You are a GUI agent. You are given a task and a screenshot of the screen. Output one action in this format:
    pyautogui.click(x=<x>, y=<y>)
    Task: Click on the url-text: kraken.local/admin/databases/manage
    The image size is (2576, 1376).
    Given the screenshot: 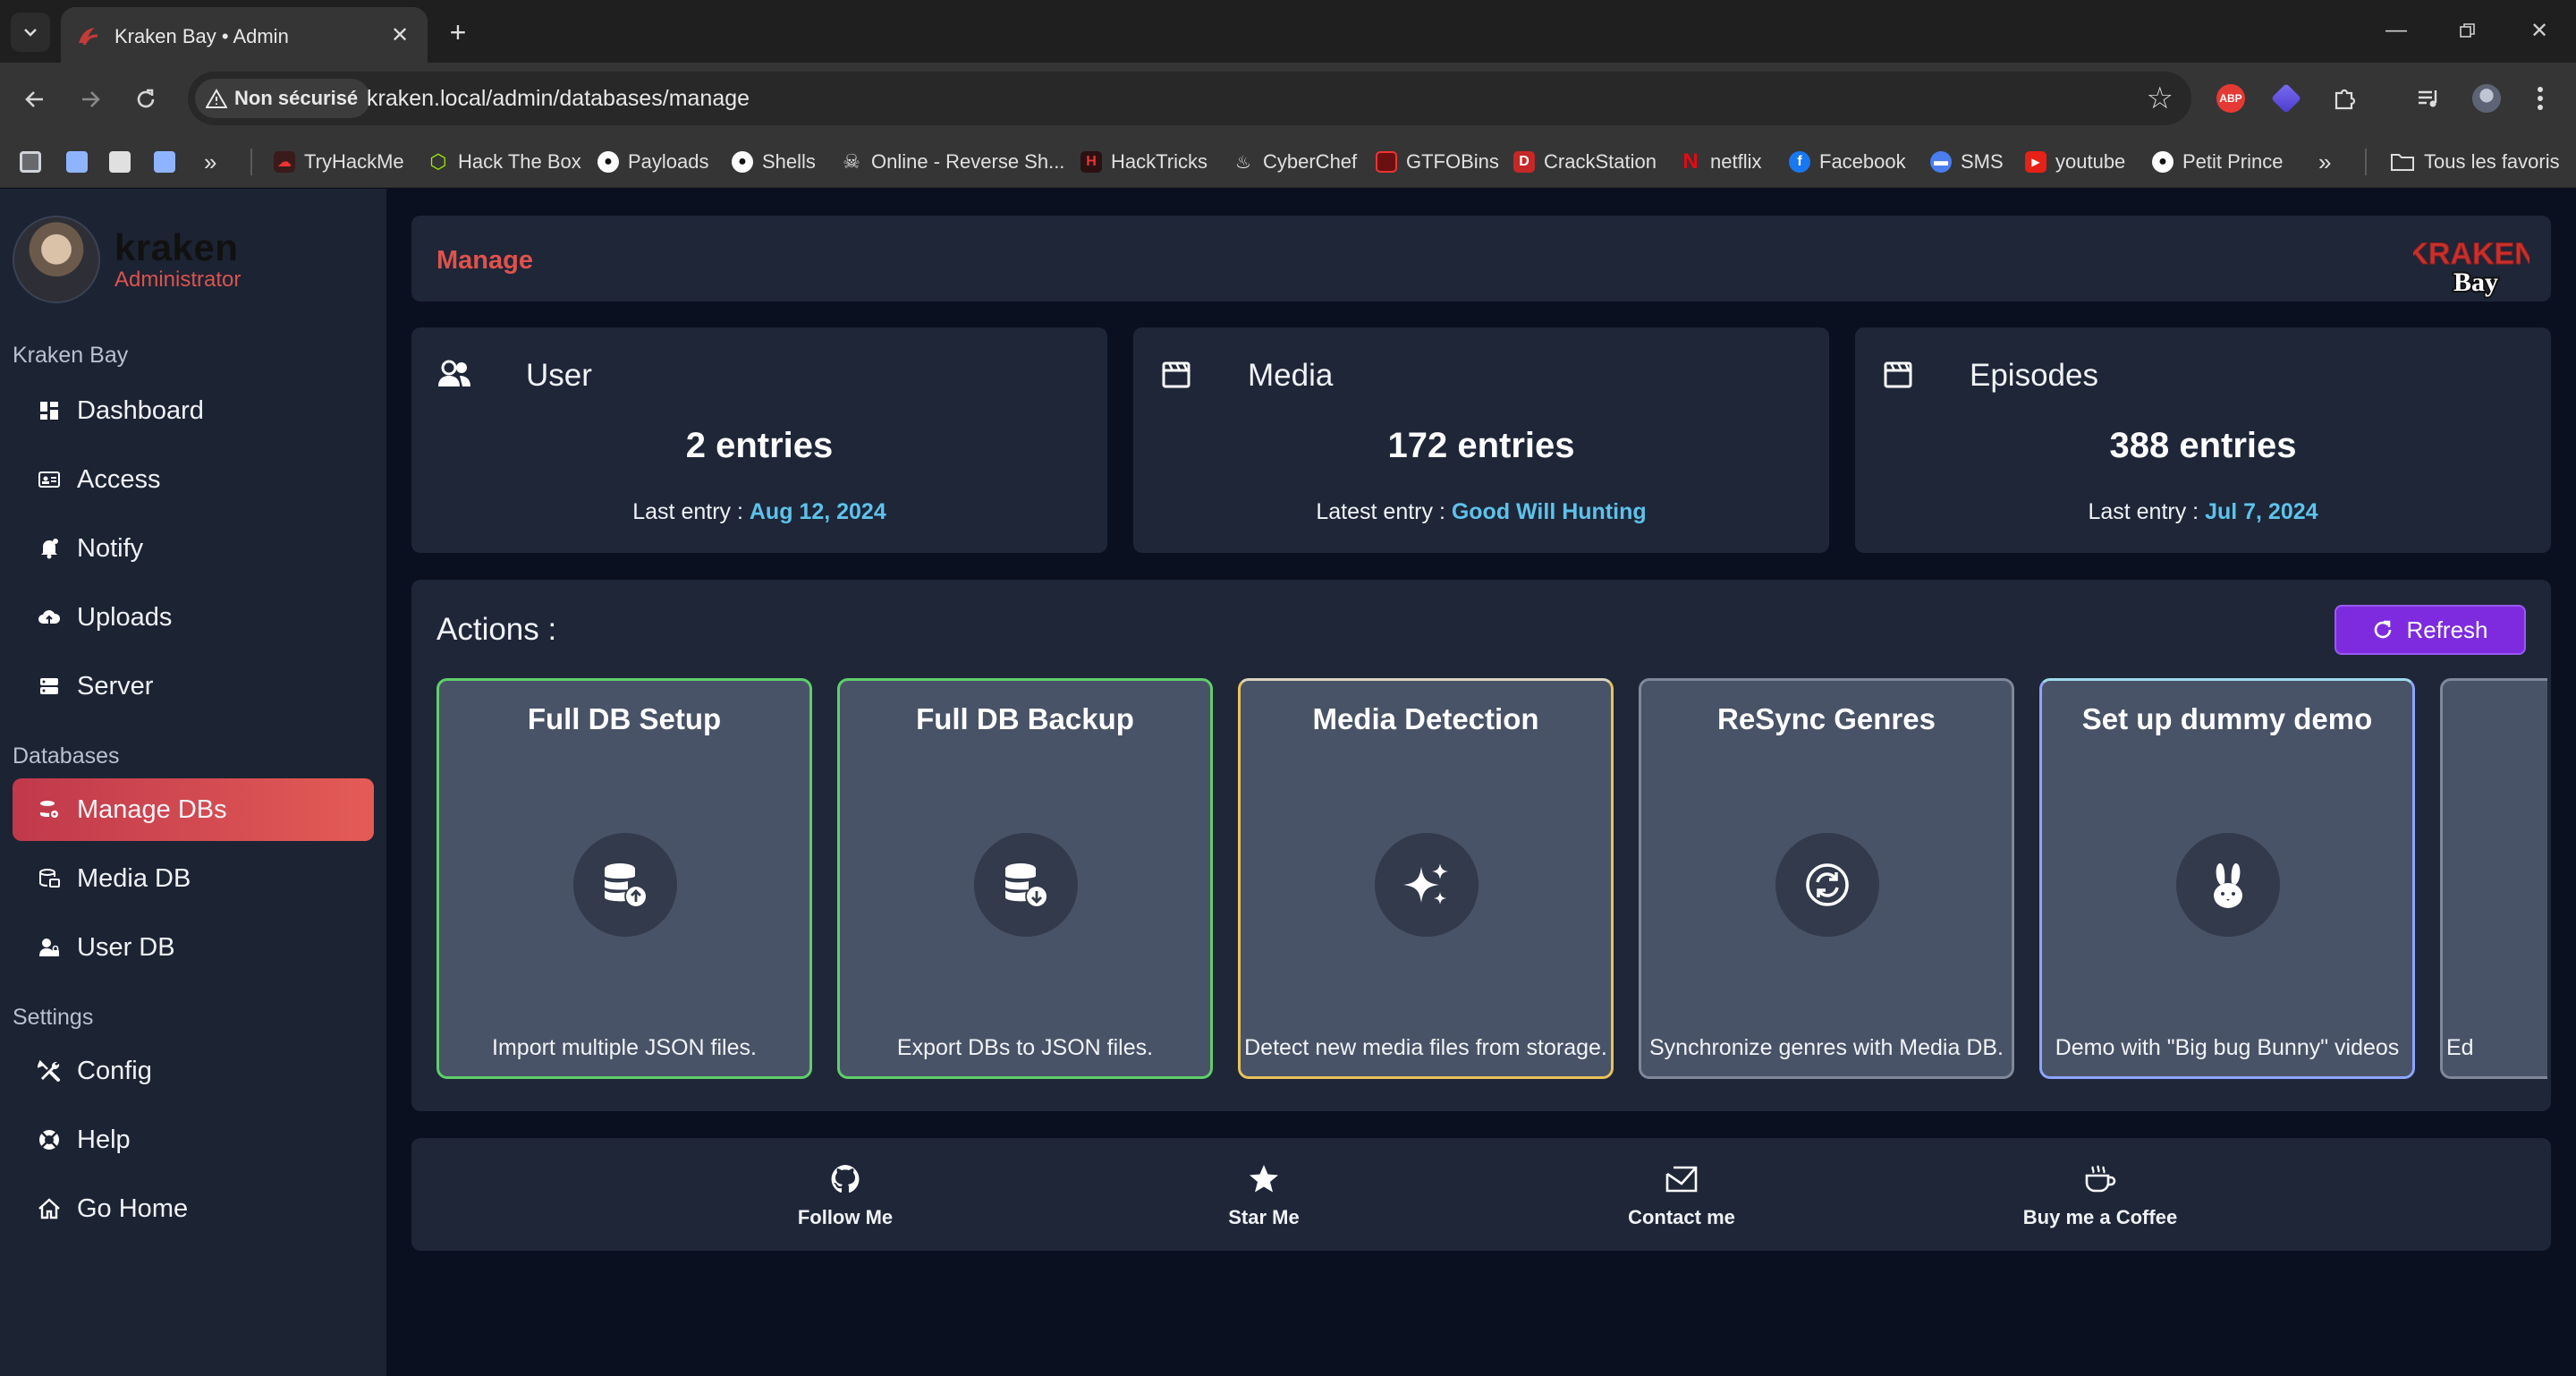 What is the action you would take?
    pyautogui.click(x=558, y=99)
    